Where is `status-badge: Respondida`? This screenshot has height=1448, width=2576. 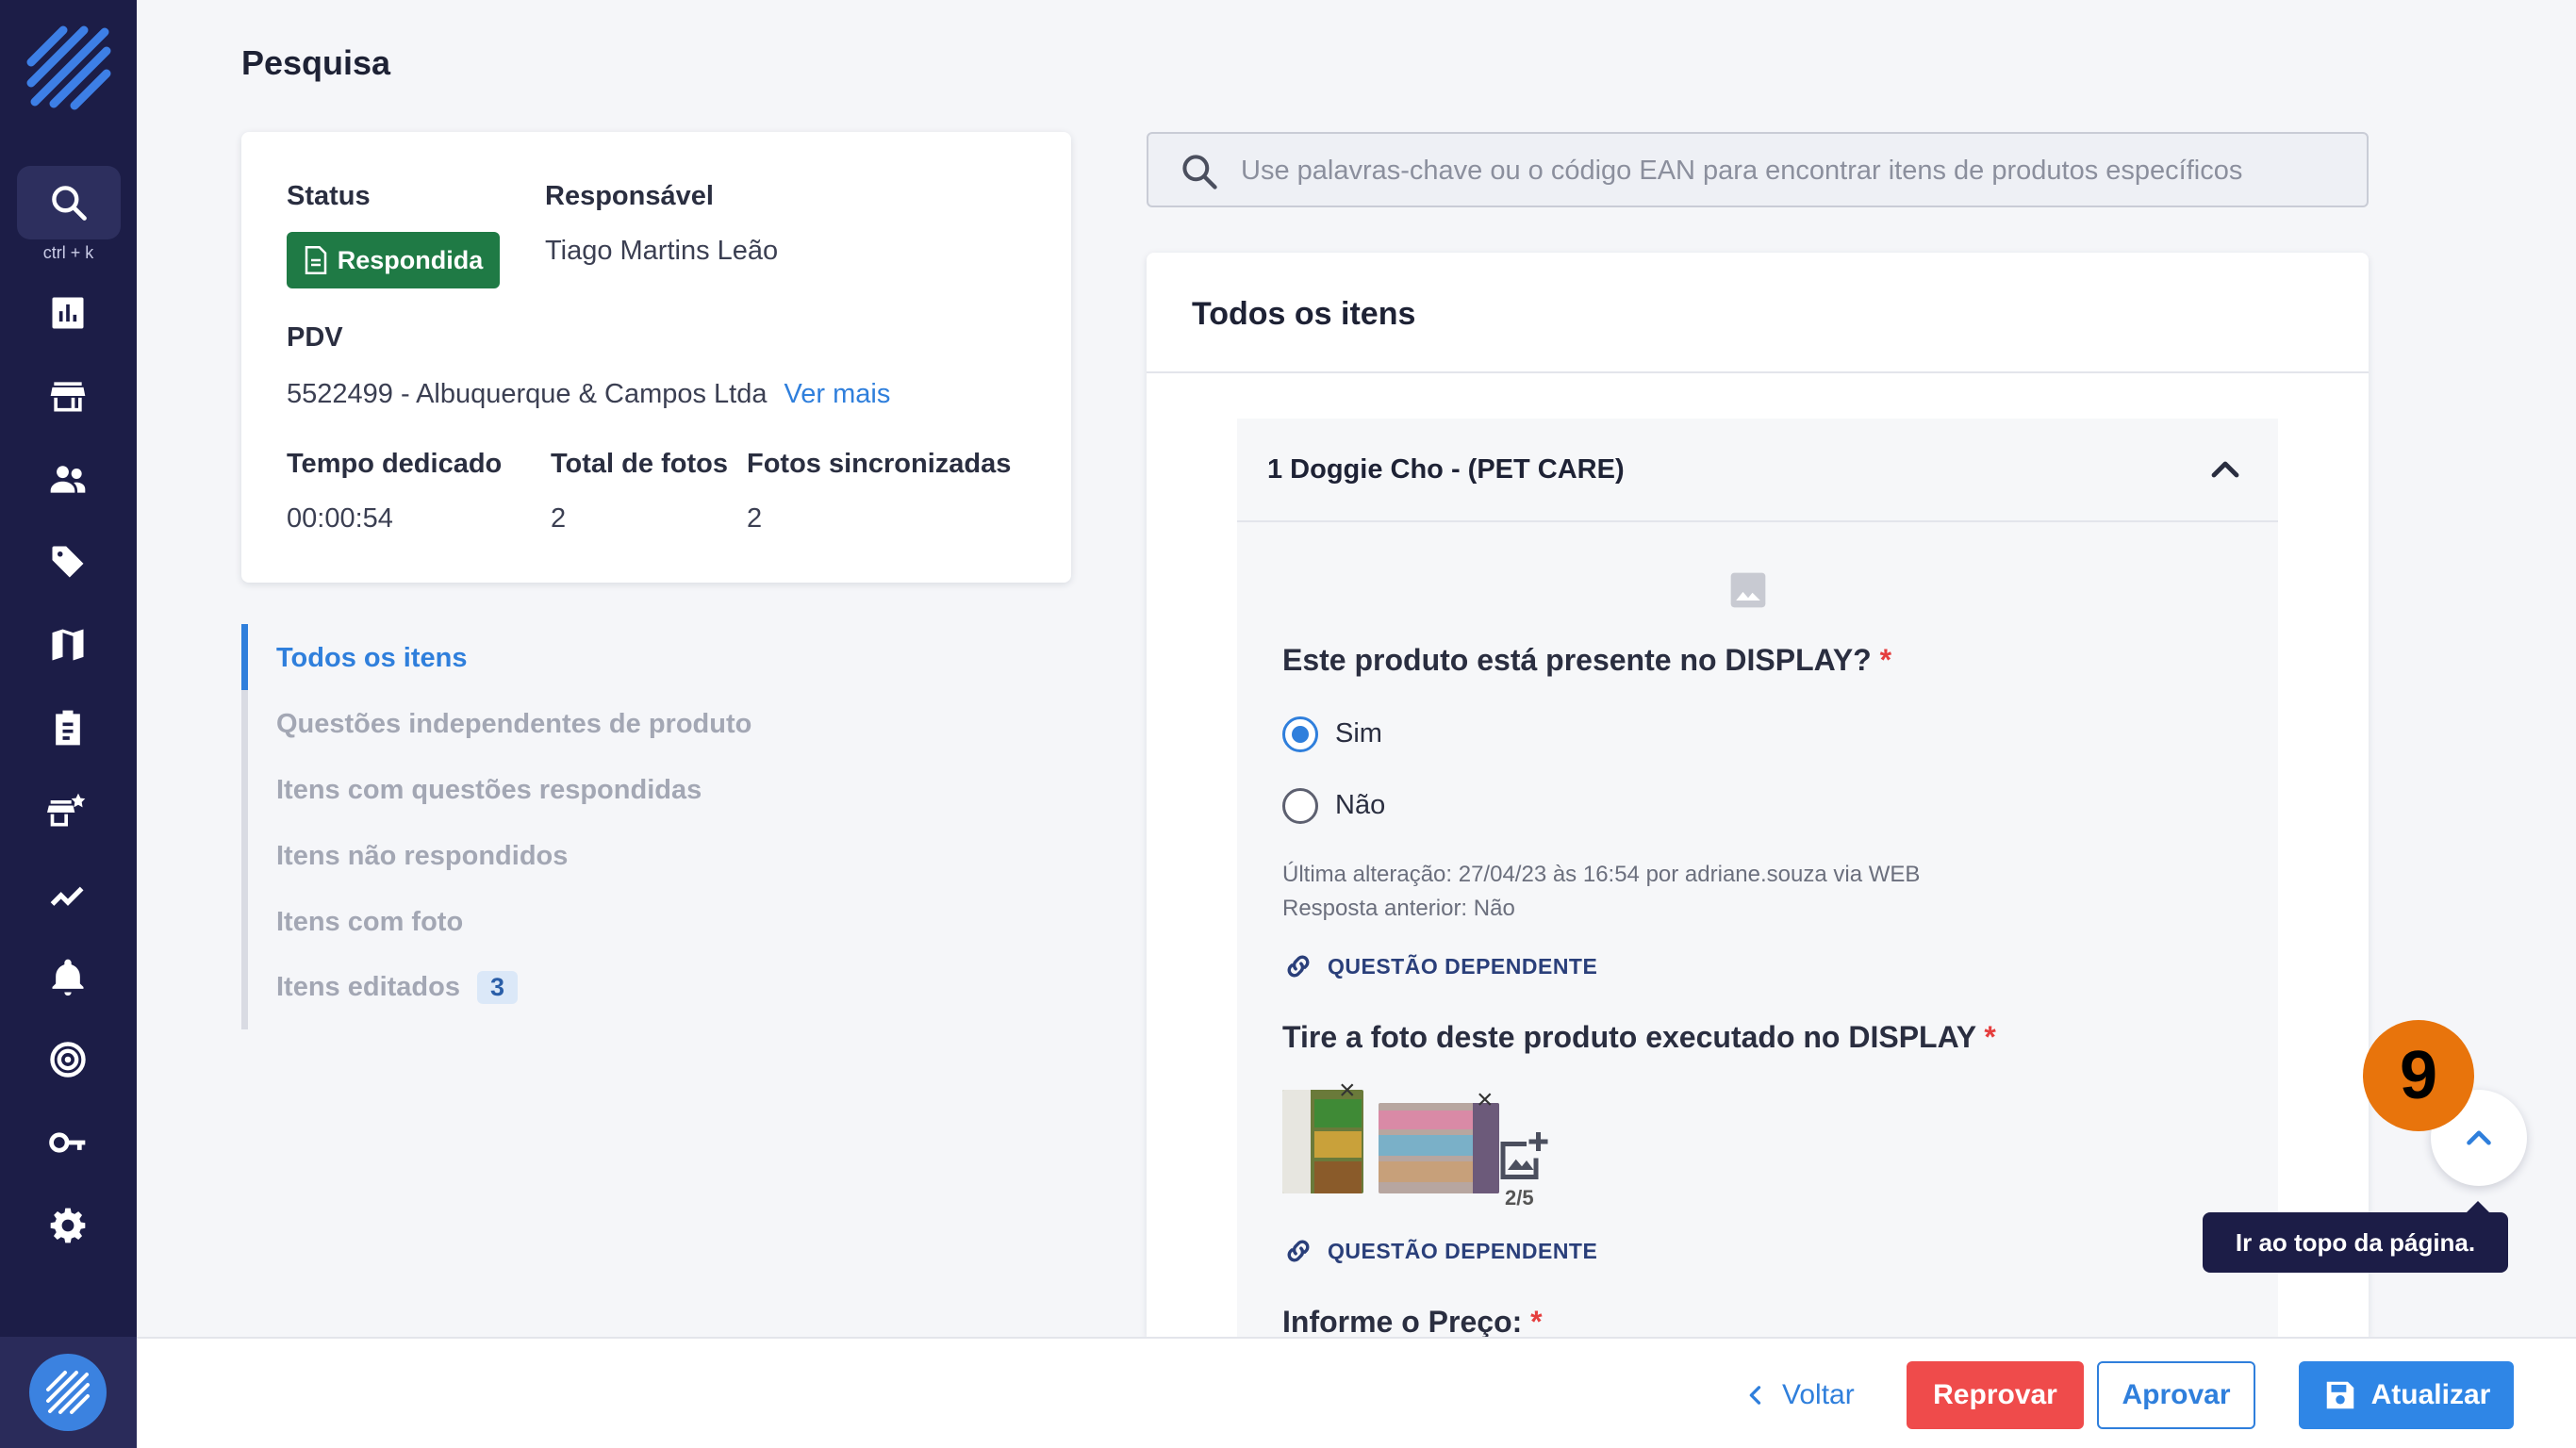
status-badge: Respondida is located at coordinates (393, 260).